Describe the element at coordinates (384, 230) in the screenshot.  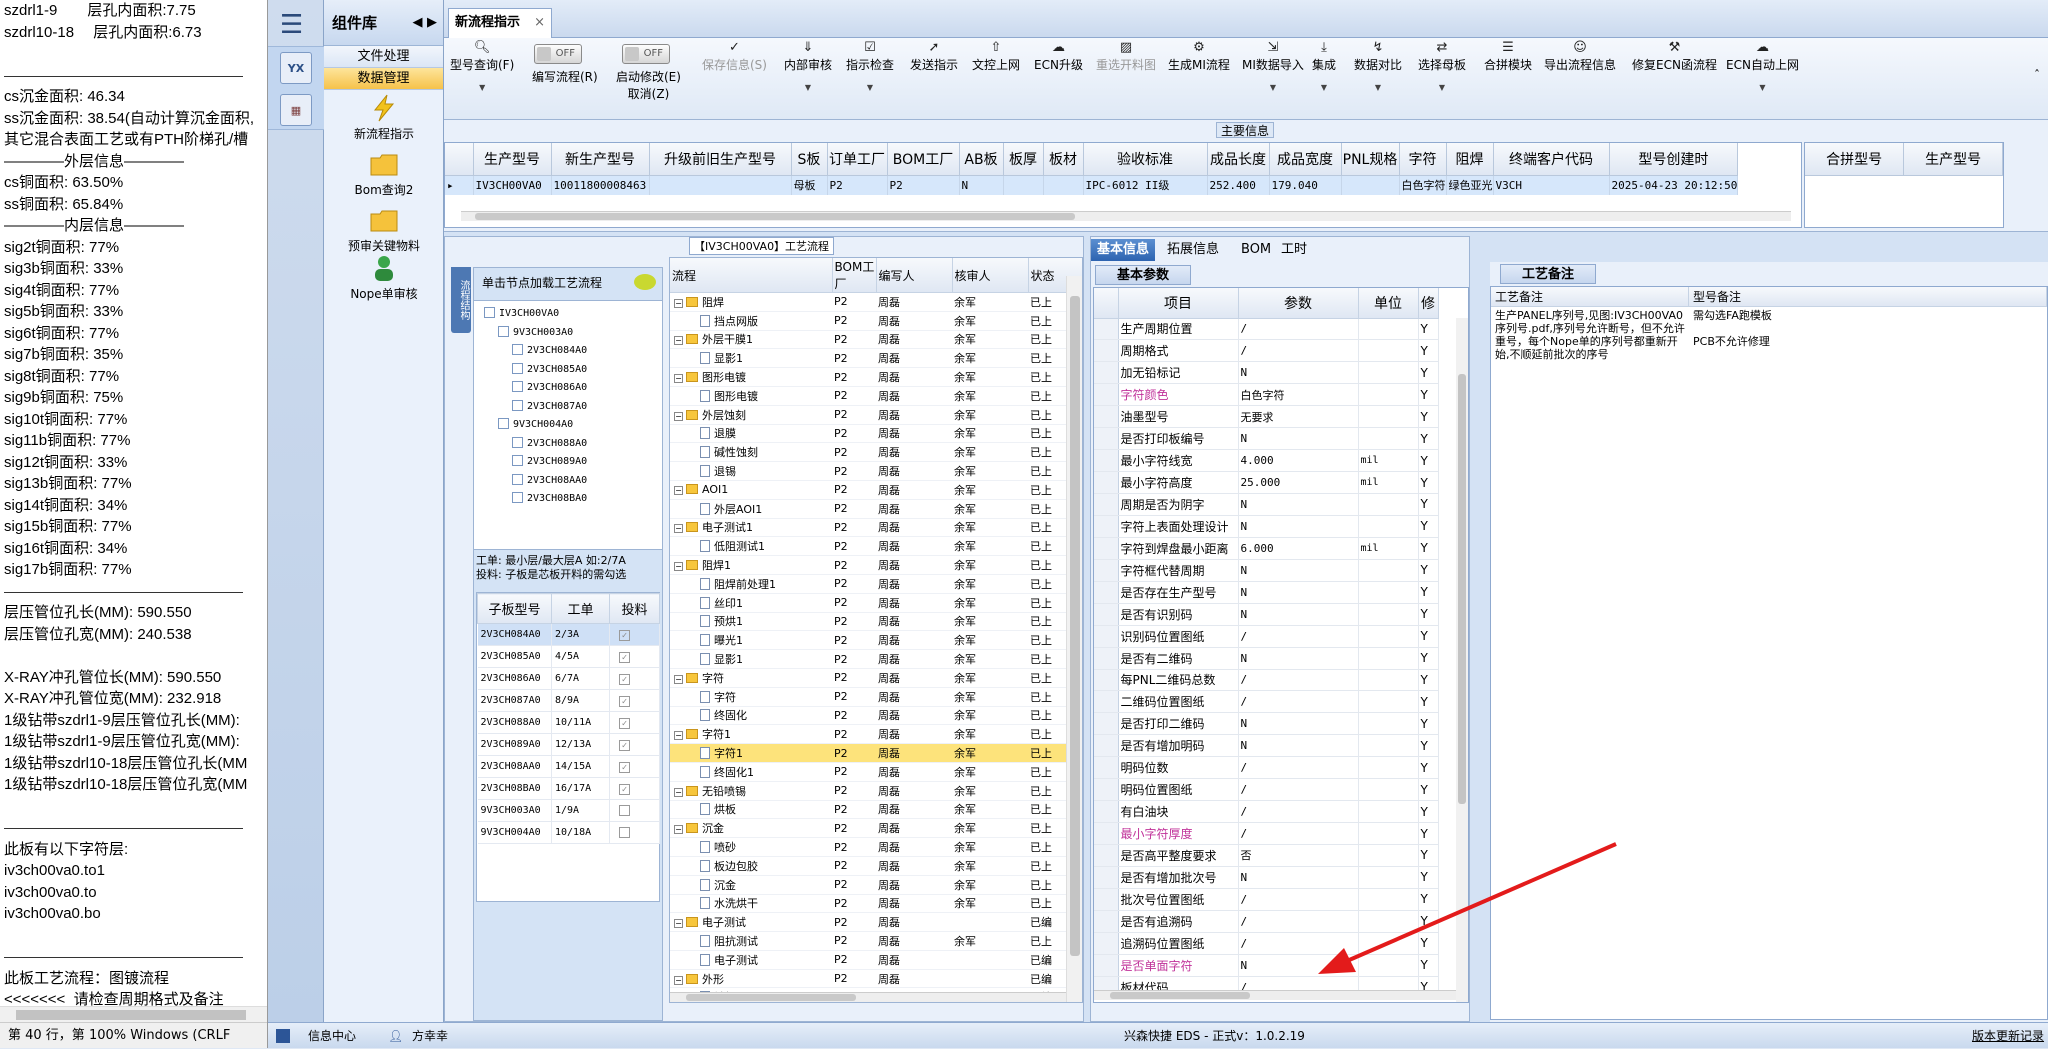
I see `panel-item-material: 预审关键物料` at that location.